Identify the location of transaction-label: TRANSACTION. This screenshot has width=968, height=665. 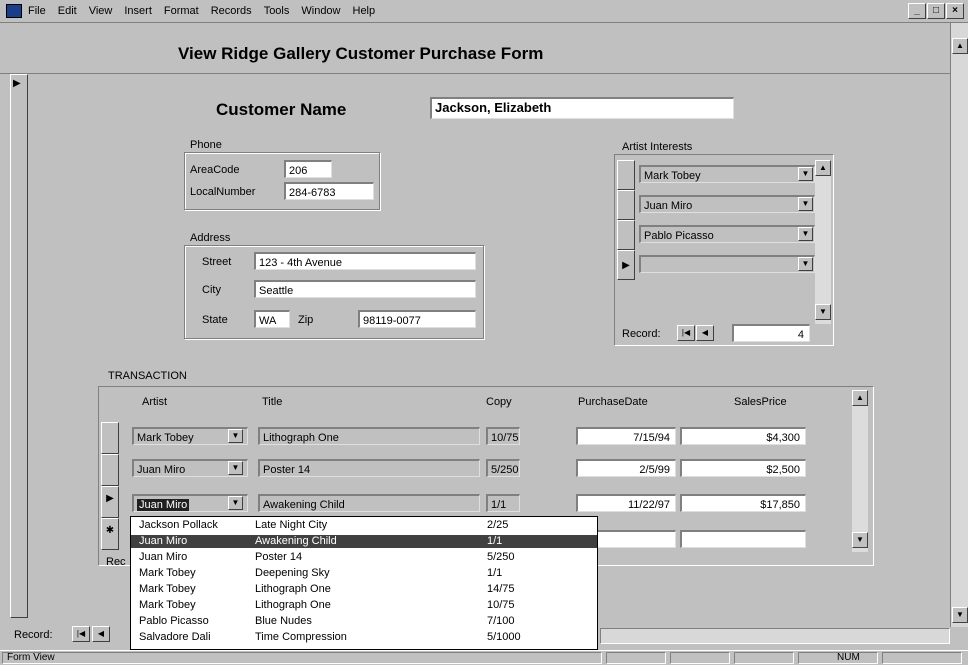
(147, 376).